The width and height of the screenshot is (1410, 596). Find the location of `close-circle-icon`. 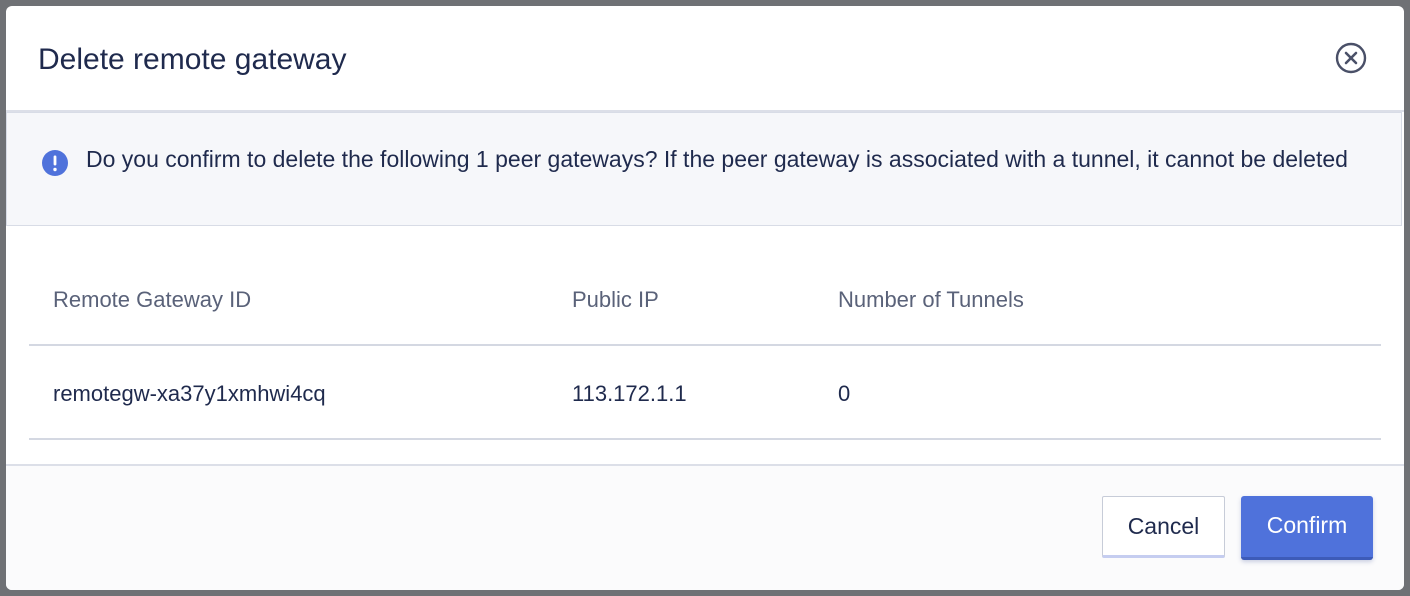

close-circle-icon is located at coordinates (1351, 58).